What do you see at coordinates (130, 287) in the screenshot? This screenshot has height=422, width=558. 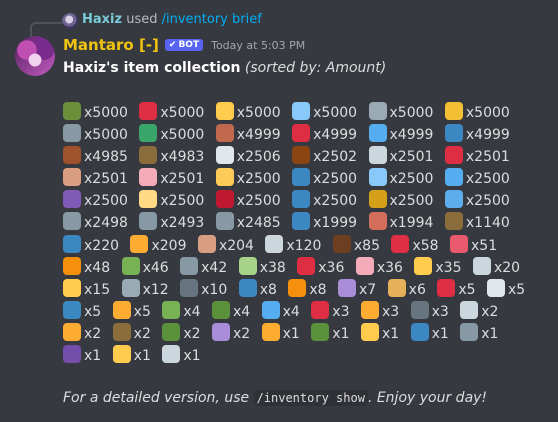 I see `web-icon` at bounding box center [130, 287].